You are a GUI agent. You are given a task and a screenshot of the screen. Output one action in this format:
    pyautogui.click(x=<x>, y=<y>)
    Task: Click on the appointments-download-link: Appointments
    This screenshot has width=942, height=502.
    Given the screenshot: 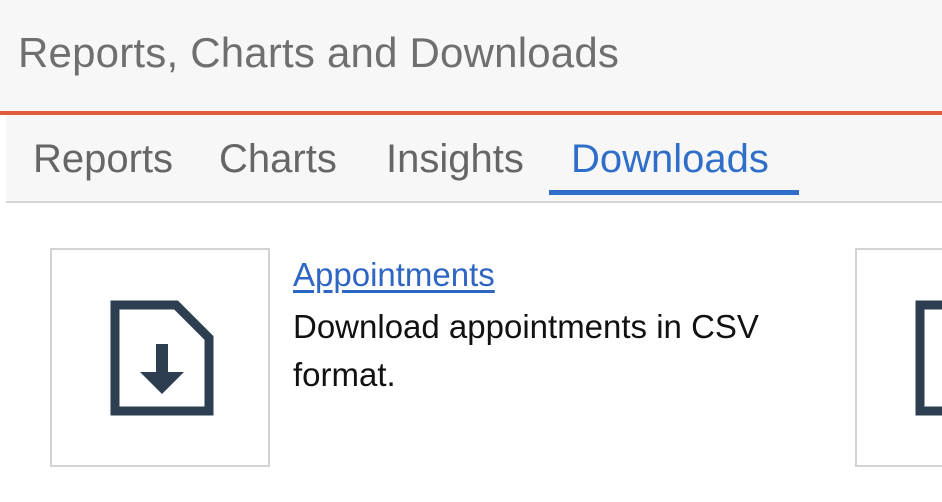 What is the action you would take?
    pyautogui.click(x=394, y=275)
    